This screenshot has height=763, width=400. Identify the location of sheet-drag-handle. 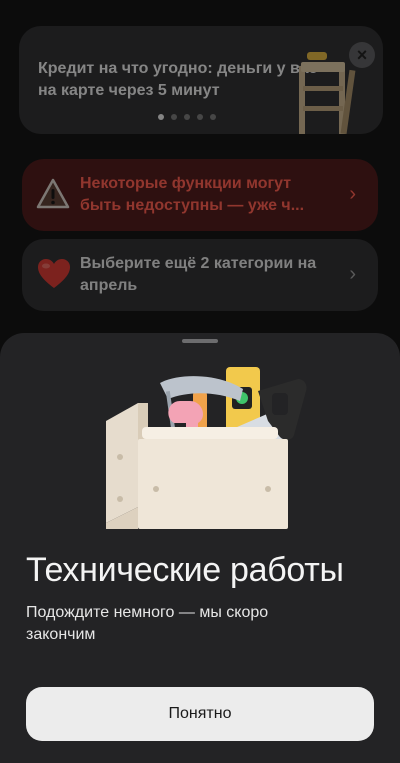
(200, 341).